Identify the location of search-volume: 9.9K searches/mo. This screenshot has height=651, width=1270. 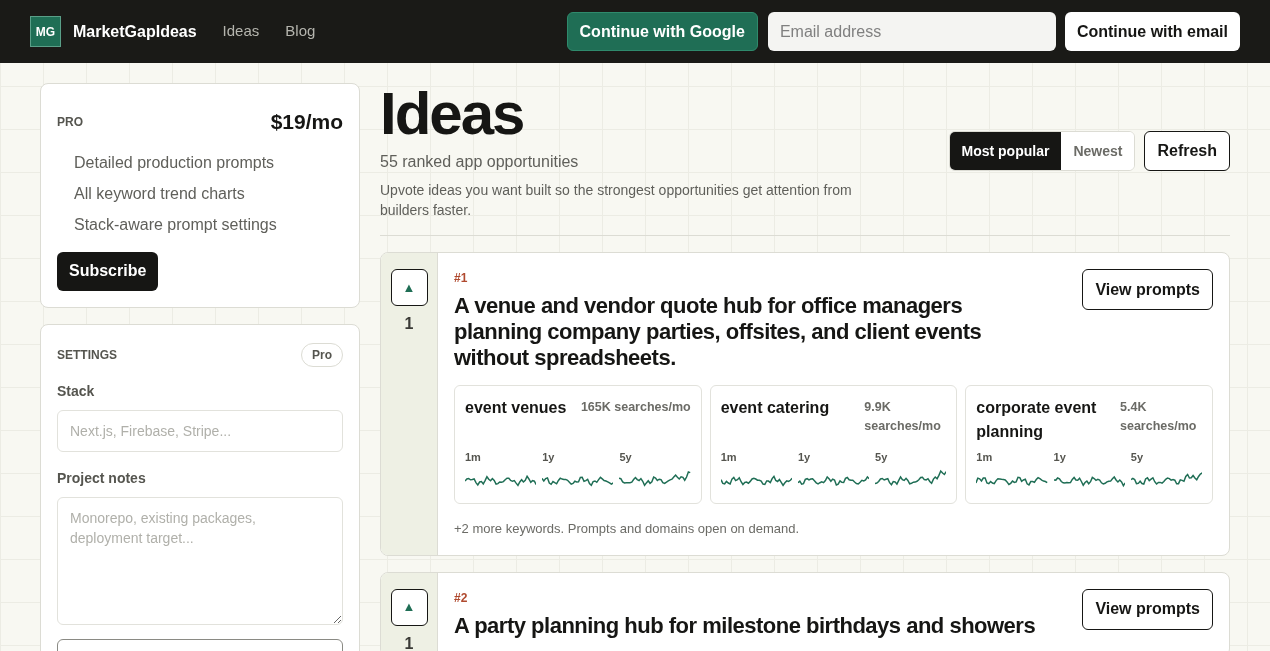
(903, 417).